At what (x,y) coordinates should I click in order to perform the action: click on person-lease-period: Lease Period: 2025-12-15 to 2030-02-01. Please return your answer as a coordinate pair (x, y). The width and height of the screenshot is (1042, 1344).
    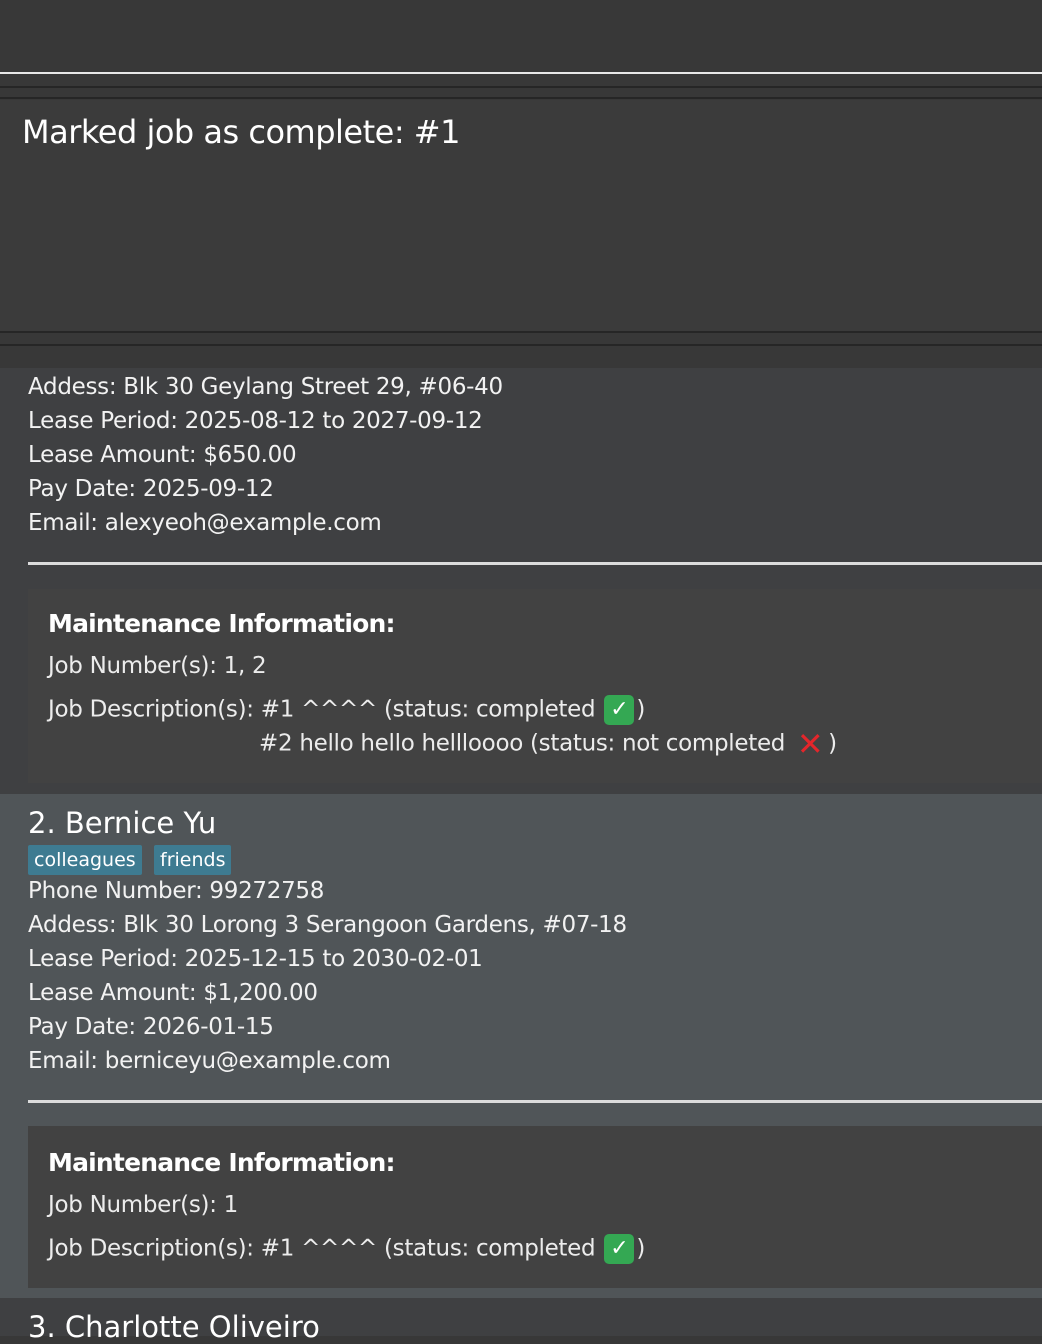
    Looking at the image, I should click on (255, 959).